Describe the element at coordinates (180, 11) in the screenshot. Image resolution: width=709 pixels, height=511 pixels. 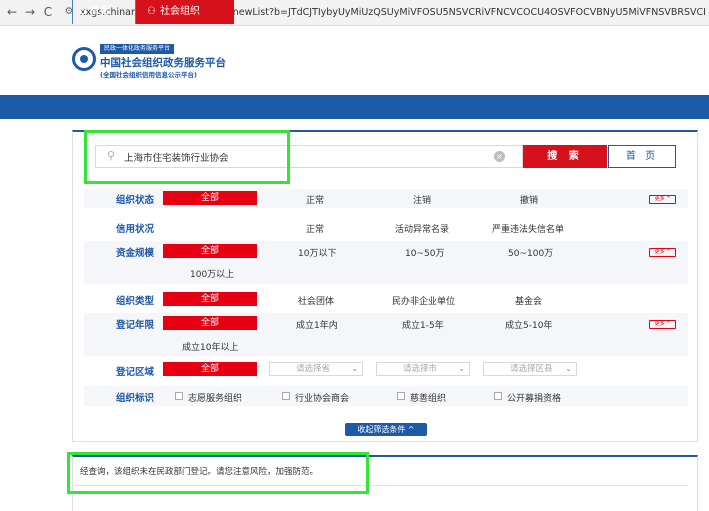
I see `nav-org-label: 社会组织` at that location.